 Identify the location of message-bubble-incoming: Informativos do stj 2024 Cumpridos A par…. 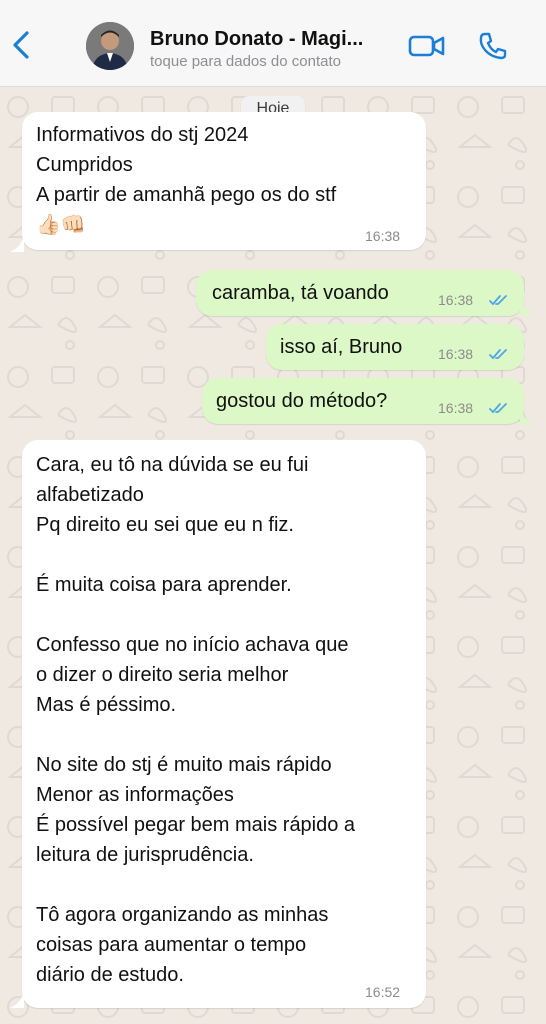
(224, 181).